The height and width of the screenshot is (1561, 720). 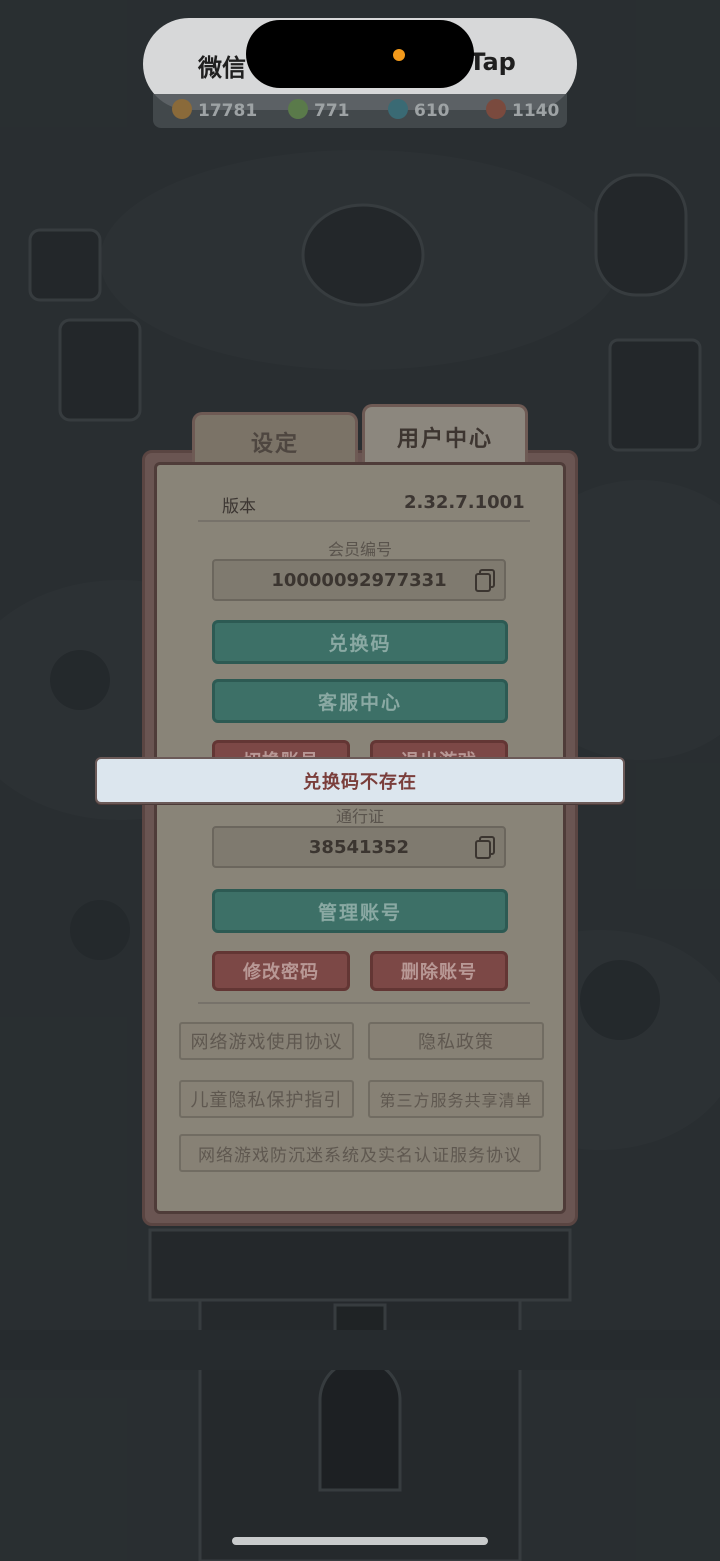 What do you see at coordinates (332, 111) in the screenshot?
I see `resource-herb-value: 771` at bounding box center [332, 111].